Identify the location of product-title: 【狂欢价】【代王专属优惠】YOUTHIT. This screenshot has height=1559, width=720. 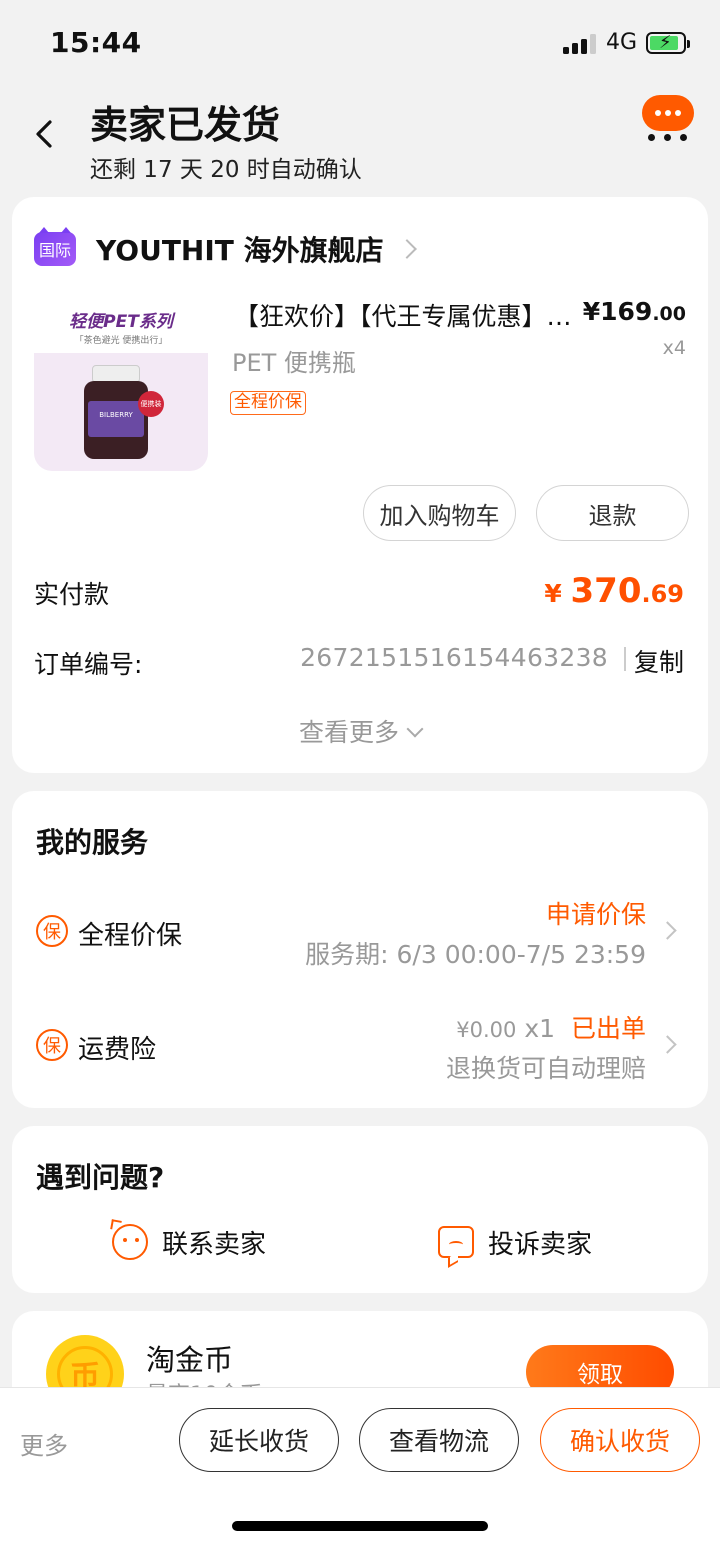
(404, 315).